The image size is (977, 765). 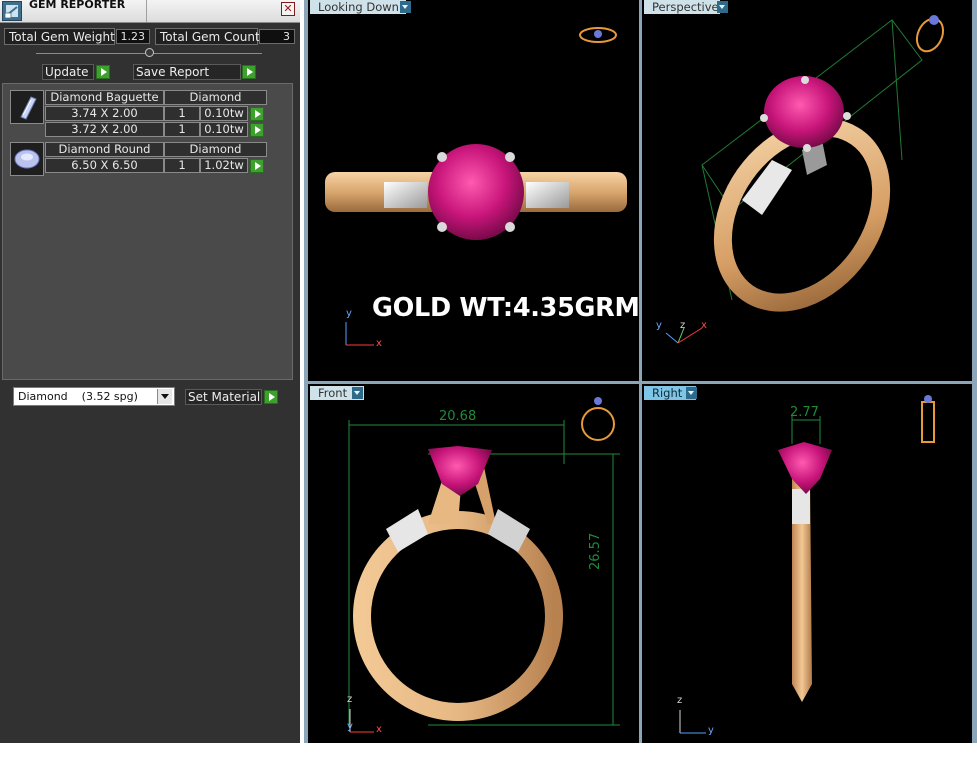 What do you see at coordinates (59, 36) in the screenshot?
I see `total-gem-weight-label: Total Gem Weight` at bounding box center [59, 36].